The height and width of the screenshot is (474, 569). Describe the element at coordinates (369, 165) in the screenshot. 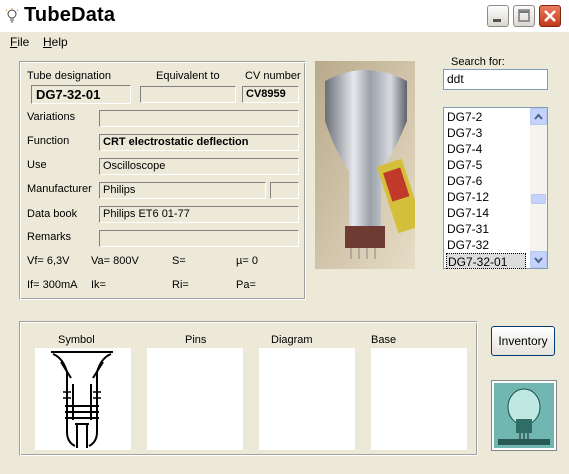

I see `tube-photo` at that location.